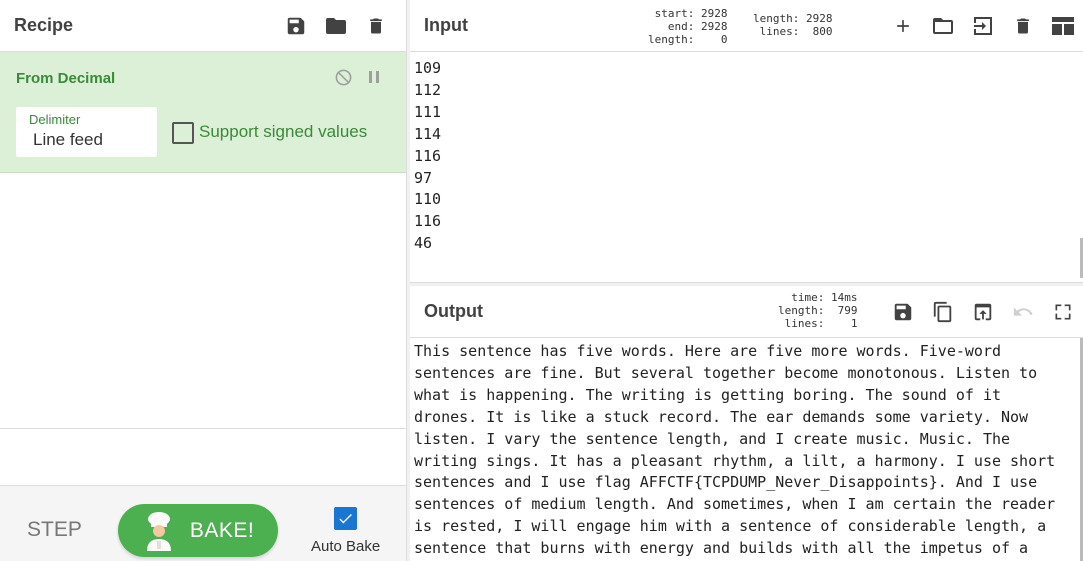 This screenshot has width=1083, height=561. I want to click on chef-icon, so click(158, 531).